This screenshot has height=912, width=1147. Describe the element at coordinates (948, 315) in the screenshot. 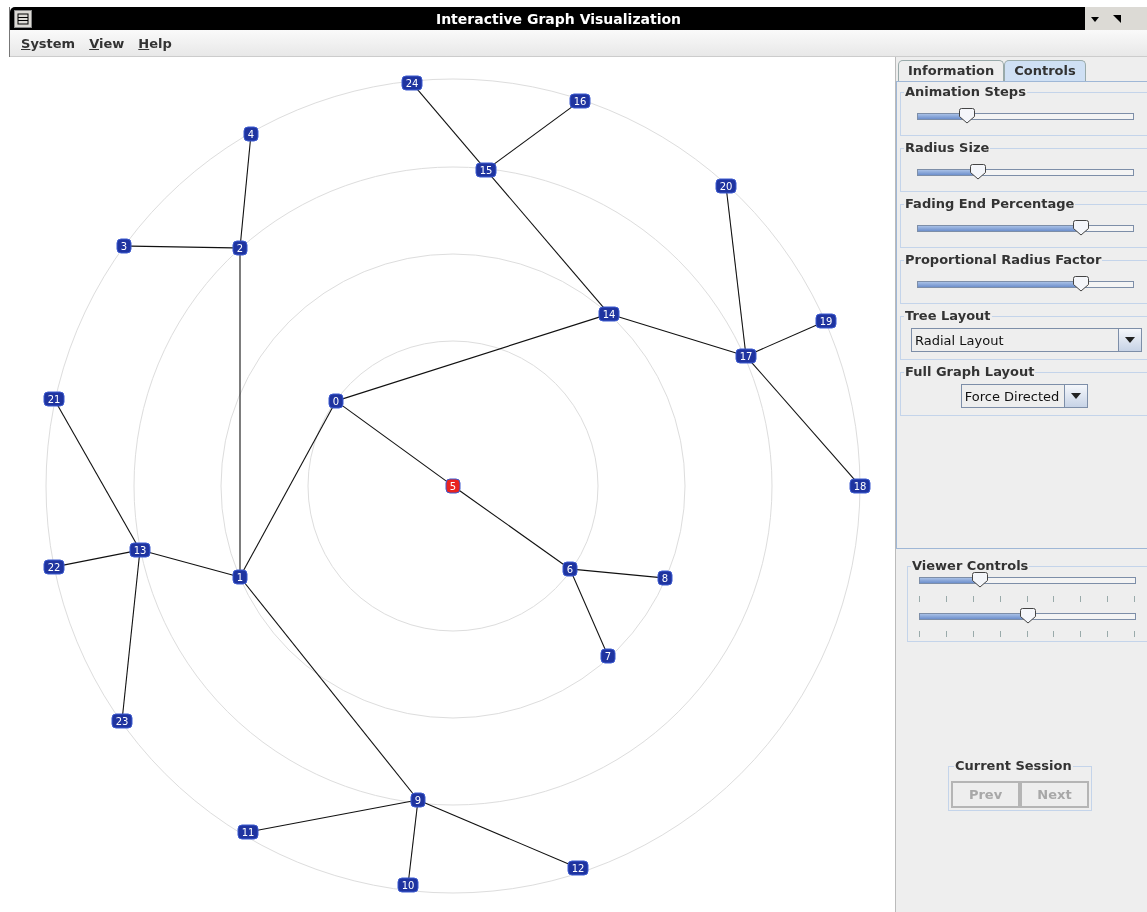

I see `group-title: Tree Layout` at that location.